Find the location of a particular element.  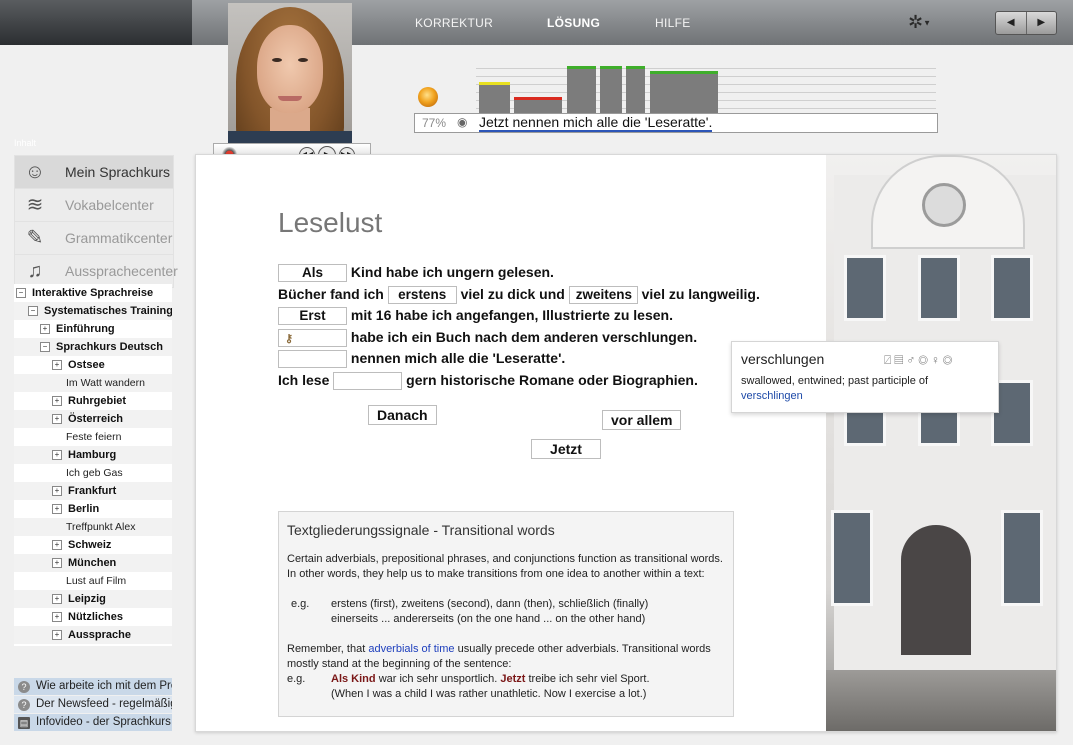

answer-blank-2a: erstens is located at coordinates (422, 295).